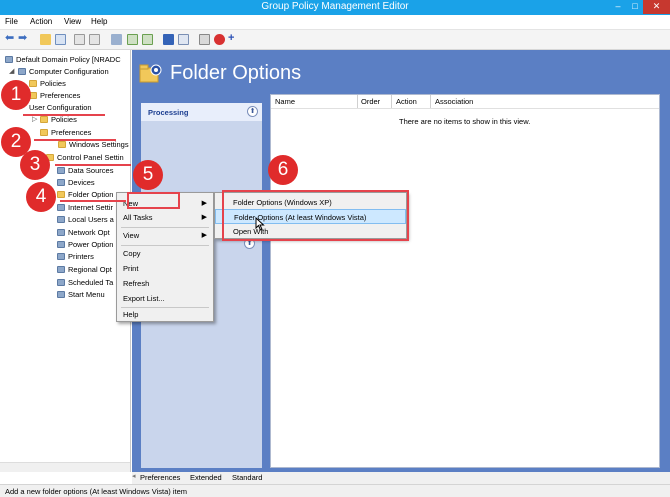 Image resolution: width=670 pixels, height=497 pixels. I want to click on tree-cc-preferences-label: Preferences, so click(60, 95).